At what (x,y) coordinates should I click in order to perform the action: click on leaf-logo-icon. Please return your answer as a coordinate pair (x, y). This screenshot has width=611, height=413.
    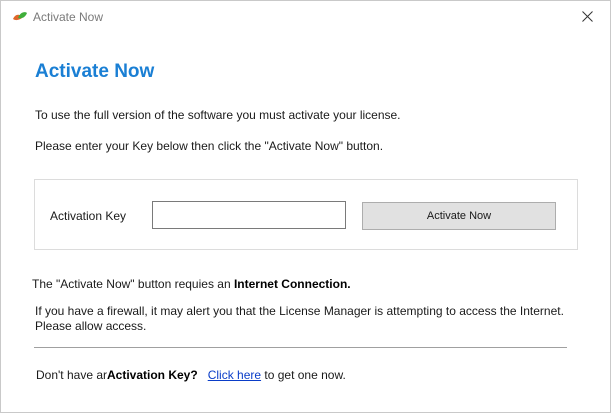
    Looking at the image, I should click on (20, 16).